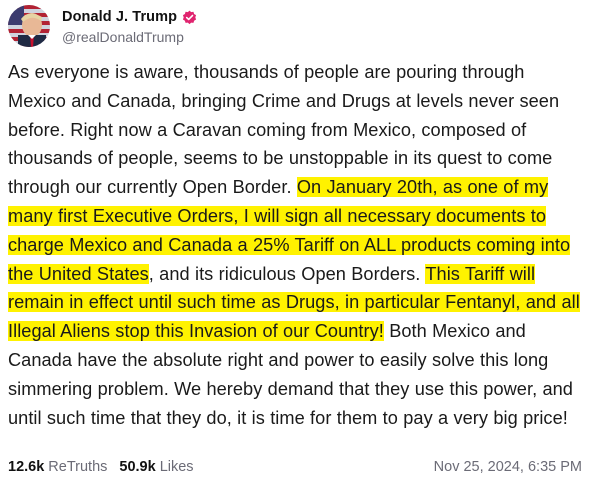 Image resolution: width=589 pixels, height=481 pixels. What do you see at coordinates (137, 467) in the screenshot?
I see `likes-count: 50.9k` at bounding box center [137, 467].